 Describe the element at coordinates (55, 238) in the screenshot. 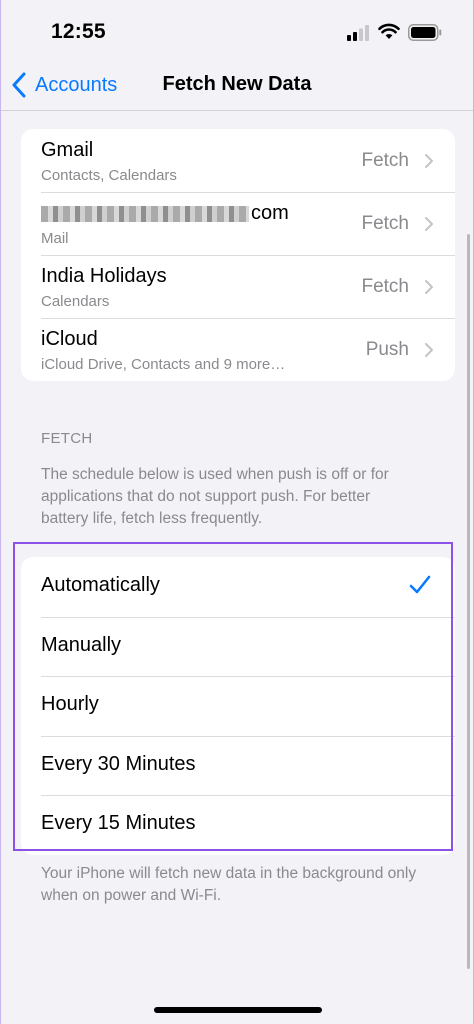

I see `account-detail: Mail` at that location.